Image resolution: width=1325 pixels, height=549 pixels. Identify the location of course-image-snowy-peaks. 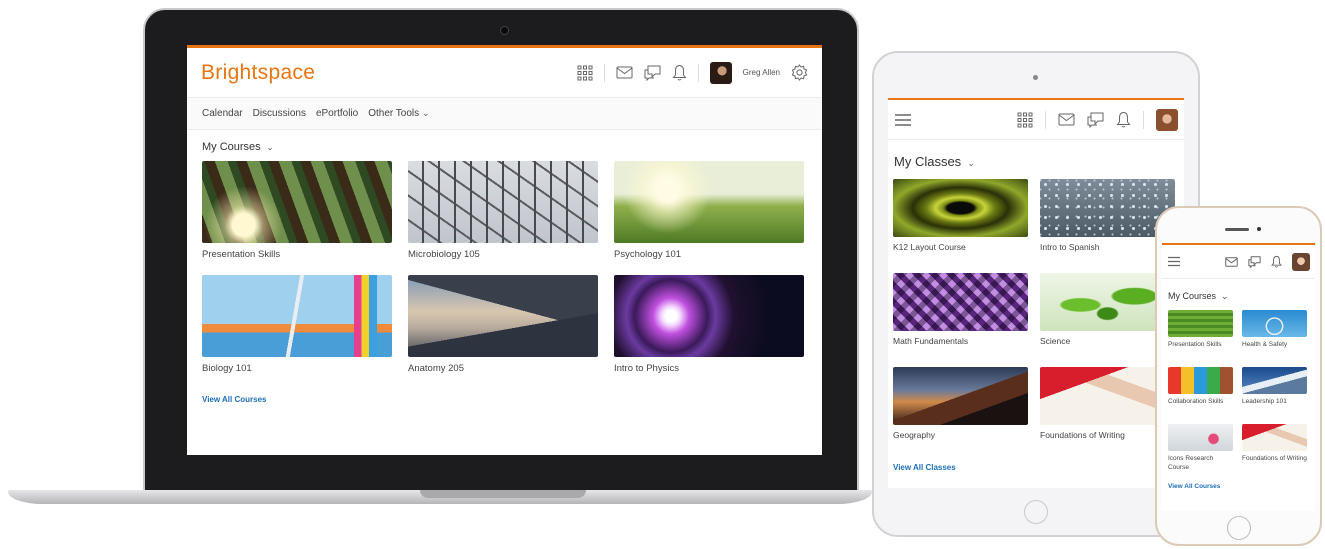
(1274, 380).